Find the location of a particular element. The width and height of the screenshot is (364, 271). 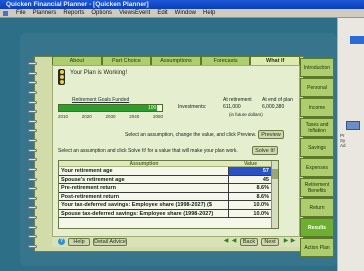

side-tab-income: Income is located at coordinates (317, 107).